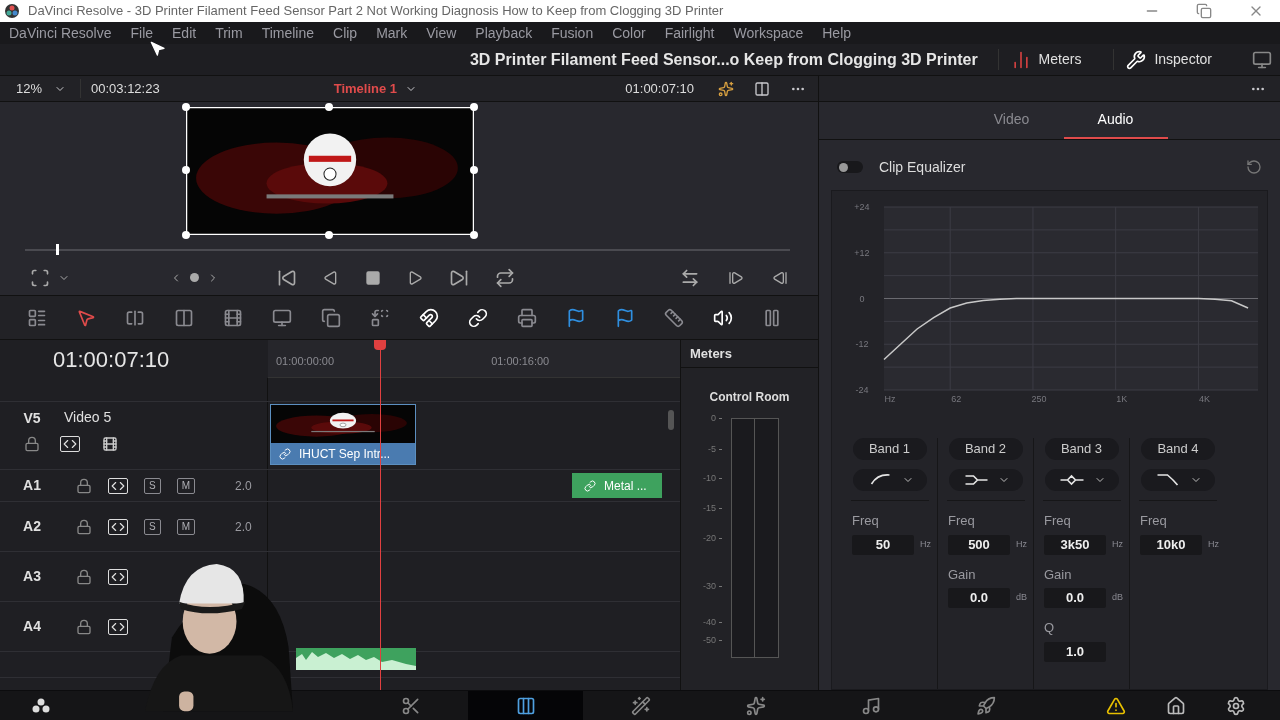  Describe the element at coordinates (184, 33) in the screenshot. I see `menu-item: Edit` at that location.